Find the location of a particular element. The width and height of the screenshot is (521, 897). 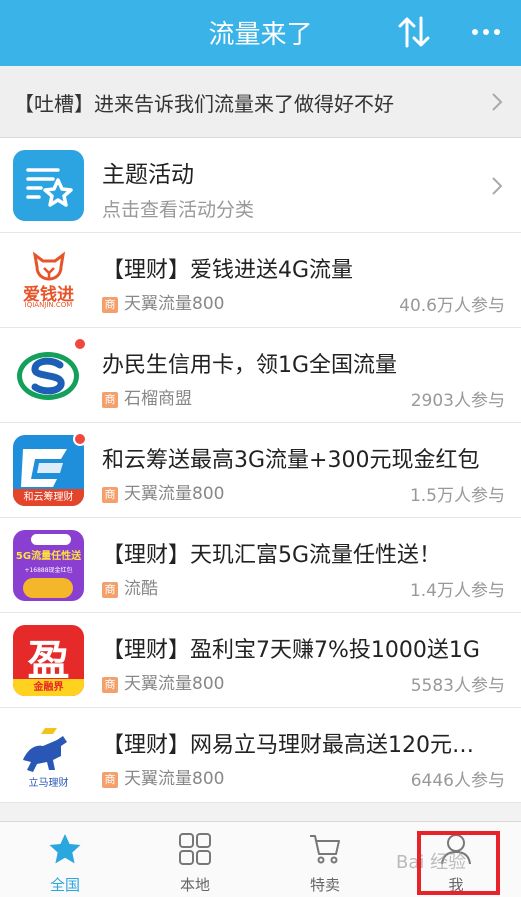

item-shop: 商石榴商盟 is located at coordinates (147, 396).